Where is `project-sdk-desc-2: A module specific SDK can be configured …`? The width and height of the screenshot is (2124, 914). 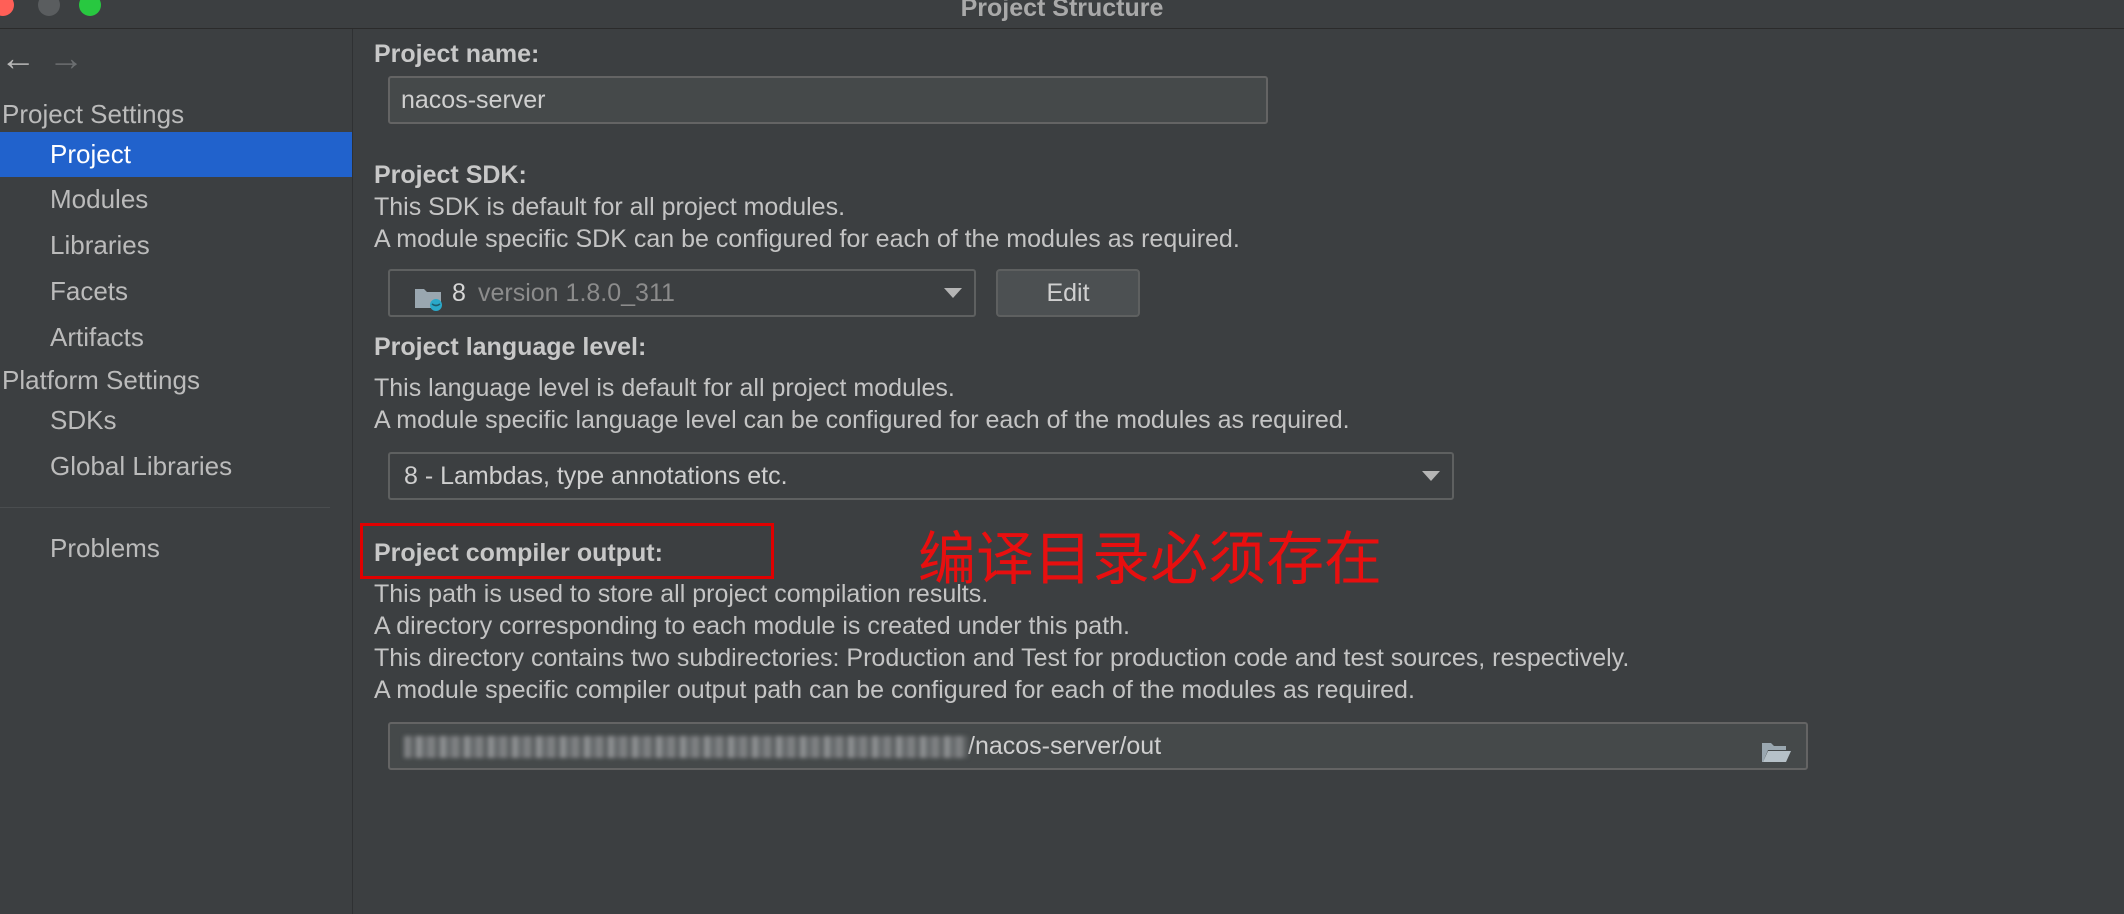 project-sdk-desc-2: A module specific SDK can be configured … is located at coordinates (807, 239).